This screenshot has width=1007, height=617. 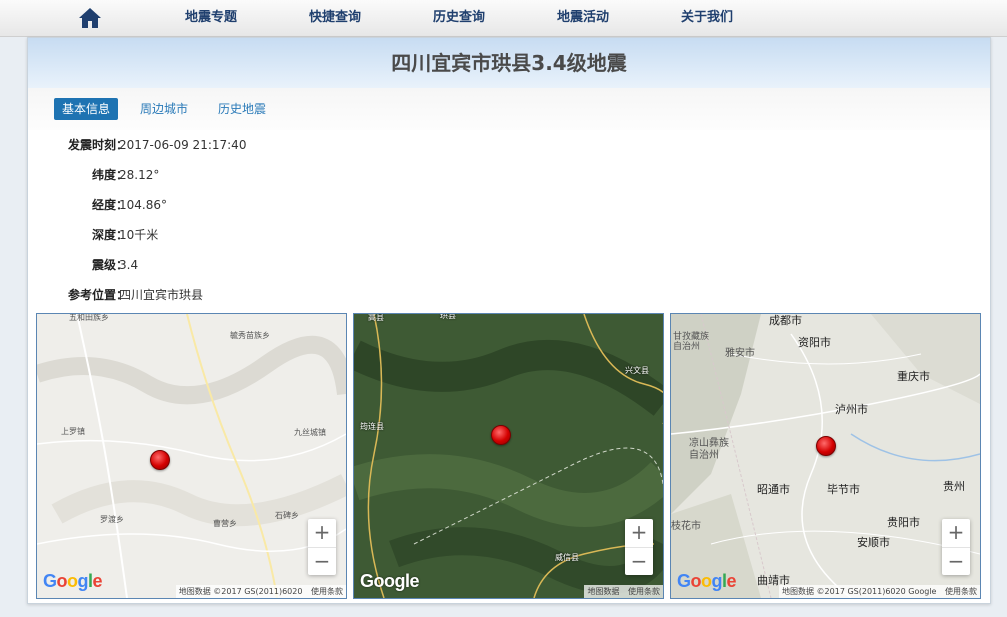 What do you see at coordinates (89, 317) in the screenshot?
I see `place-label: 五和田族乡` at bounding box center [89, 317].